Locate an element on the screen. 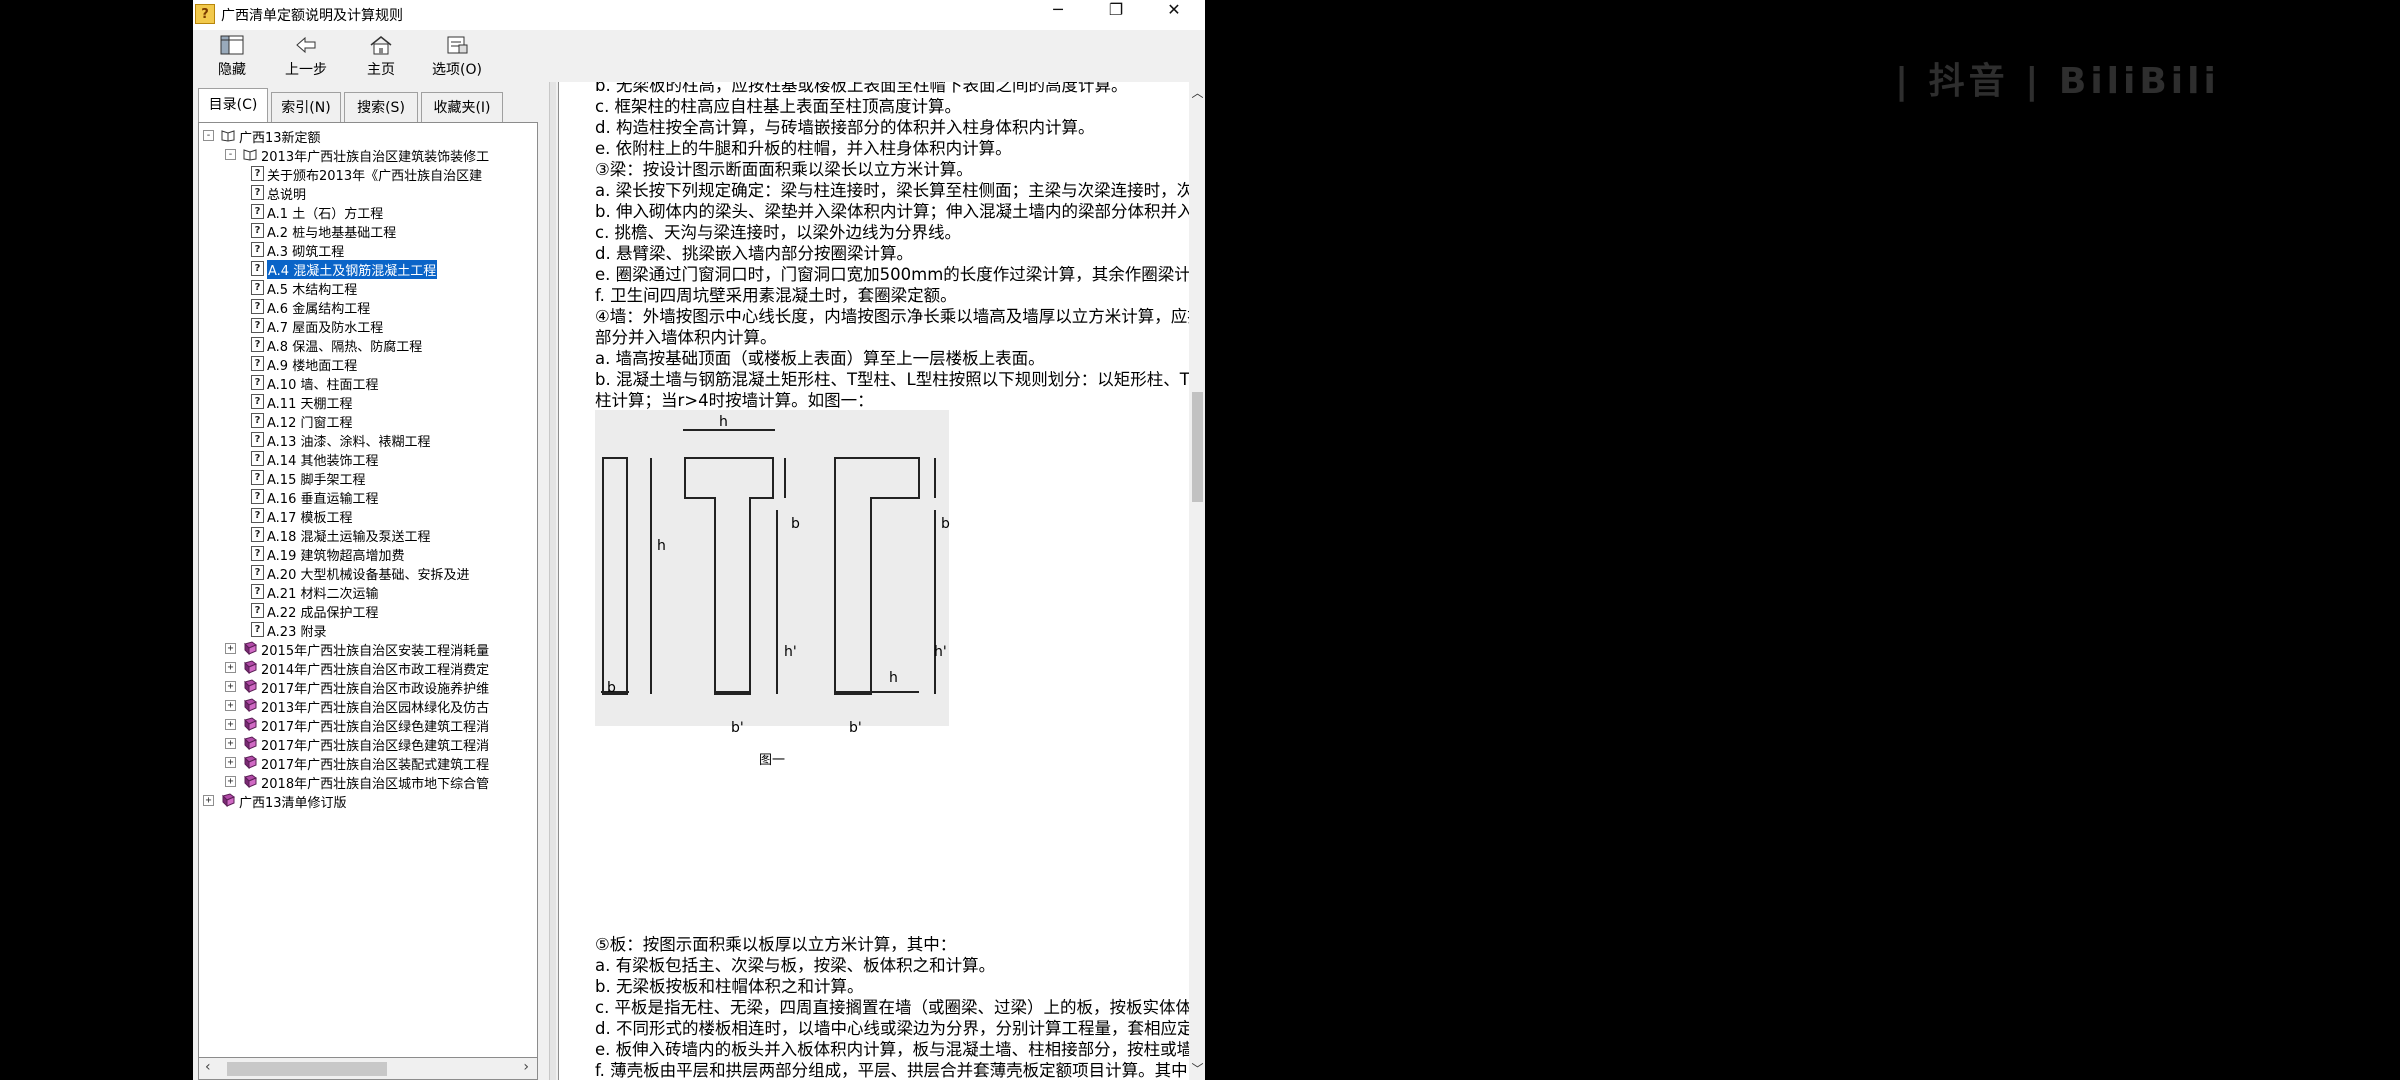 The image size is (2400, 1080). figure-label-hprime-t: h' is located at coordinates (790, 652).